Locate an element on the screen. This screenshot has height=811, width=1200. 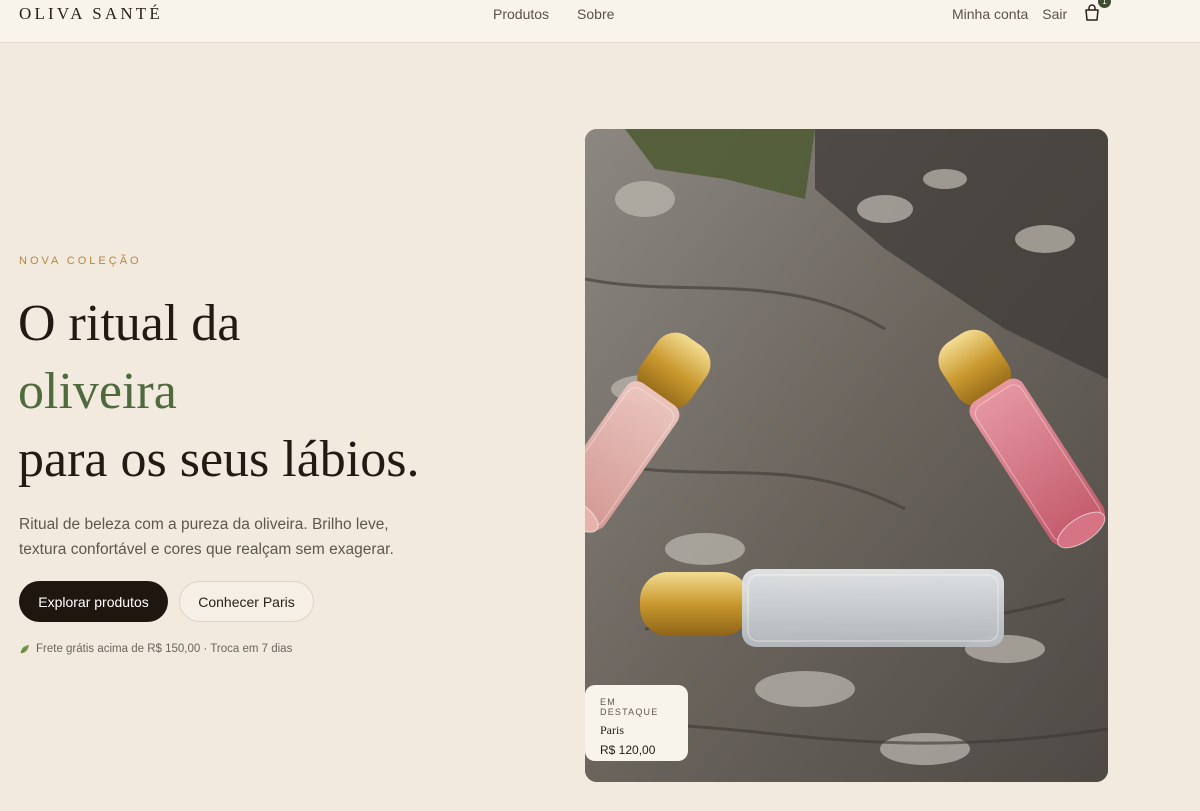
main-nav: Produtos Sobre is located at coordinates (553, 14).